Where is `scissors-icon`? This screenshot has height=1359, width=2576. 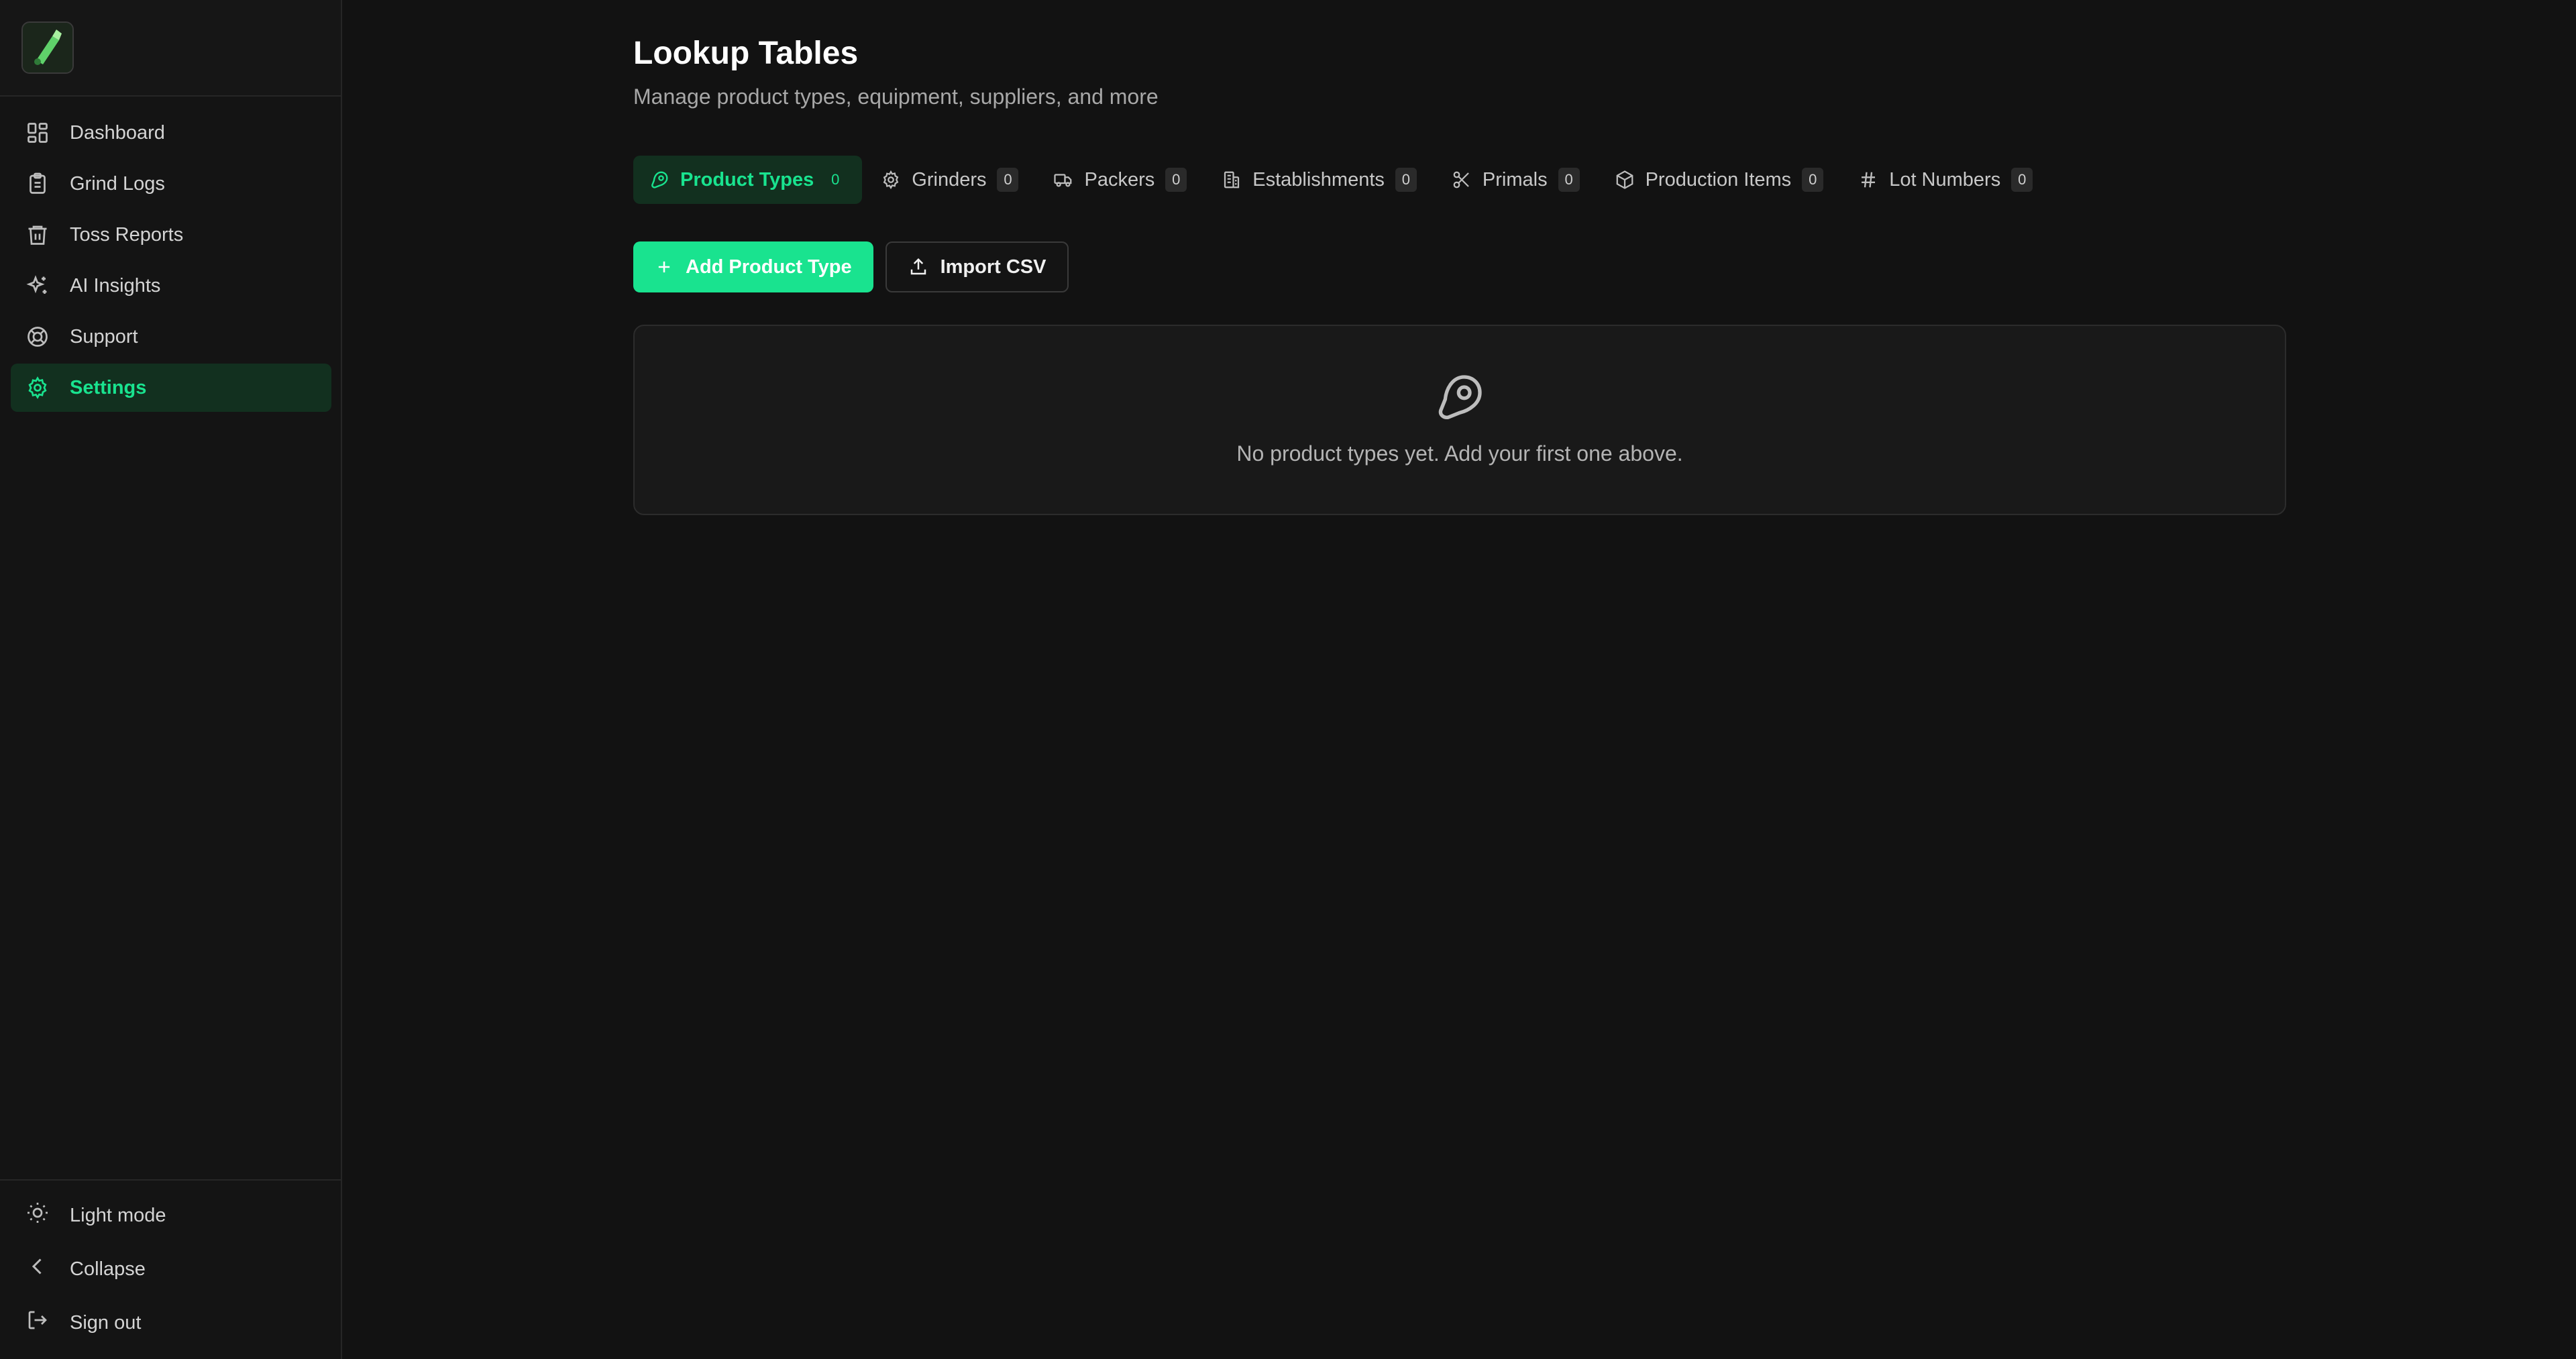 scissors-icon is located at coordinates (1462, 180).